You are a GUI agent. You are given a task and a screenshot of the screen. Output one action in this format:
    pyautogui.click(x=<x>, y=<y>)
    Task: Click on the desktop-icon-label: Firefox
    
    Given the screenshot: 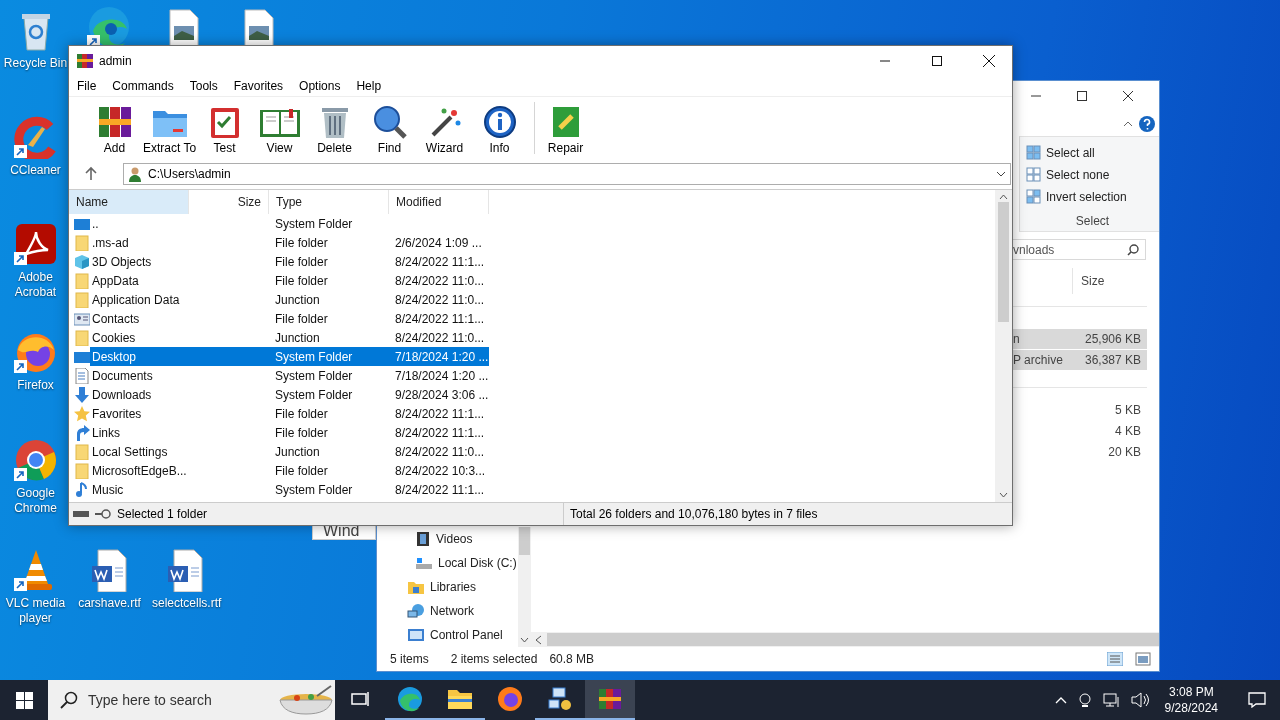 What is the action you would take?
    pyautogui.click(x=35, y=385)
    